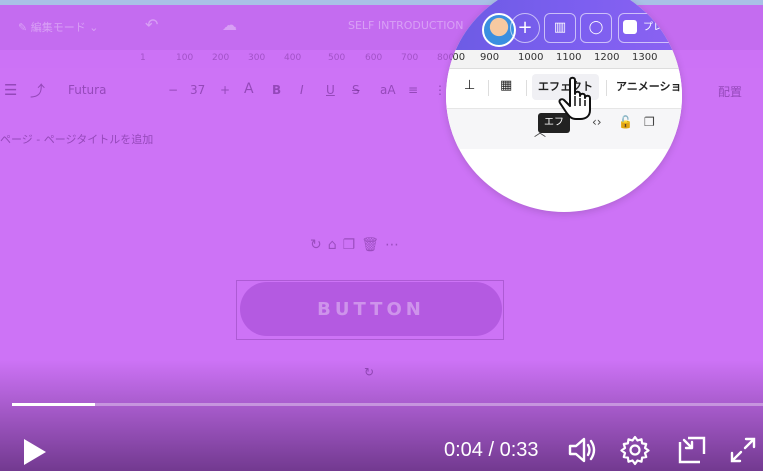  Describe the element at coordinates (276, 90) in the screenshot. I see `bold-icon: B` at that location.